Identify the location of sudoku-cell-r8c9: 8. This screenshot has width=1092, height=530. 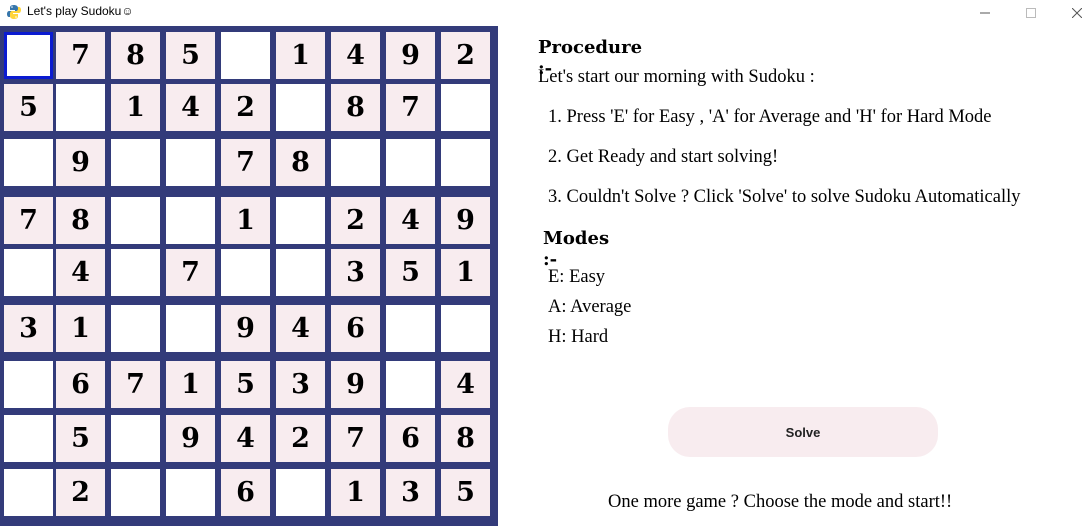
(465, 438).